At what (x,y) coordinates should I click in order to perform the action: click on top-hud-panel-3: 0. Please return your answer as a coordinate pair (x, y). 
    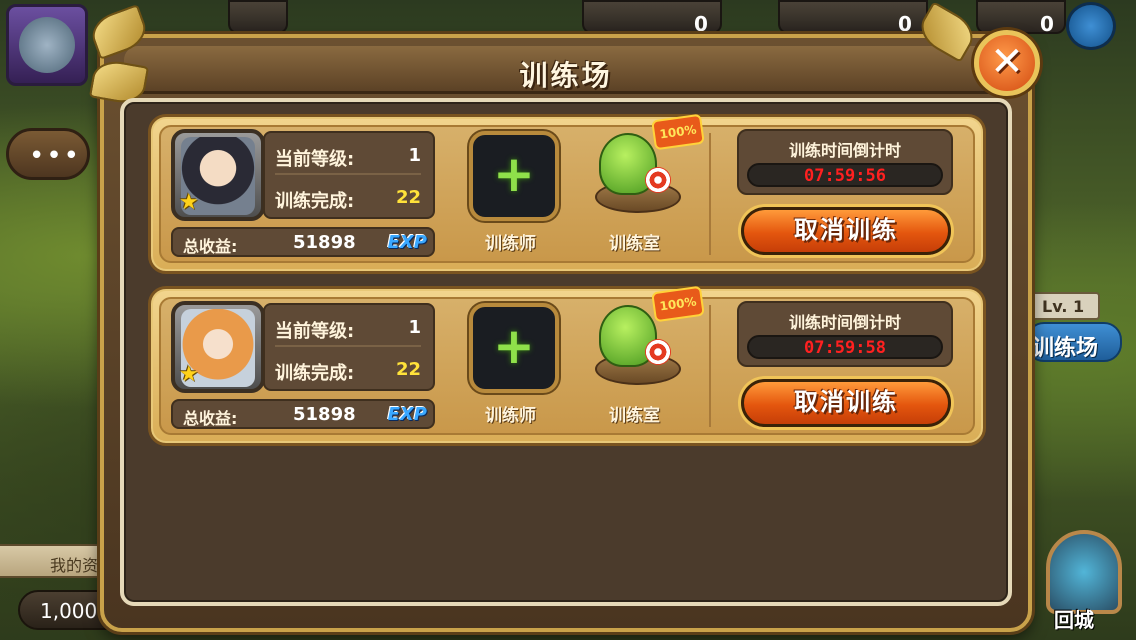
    Looking at the image, I should click on (1021, 18).